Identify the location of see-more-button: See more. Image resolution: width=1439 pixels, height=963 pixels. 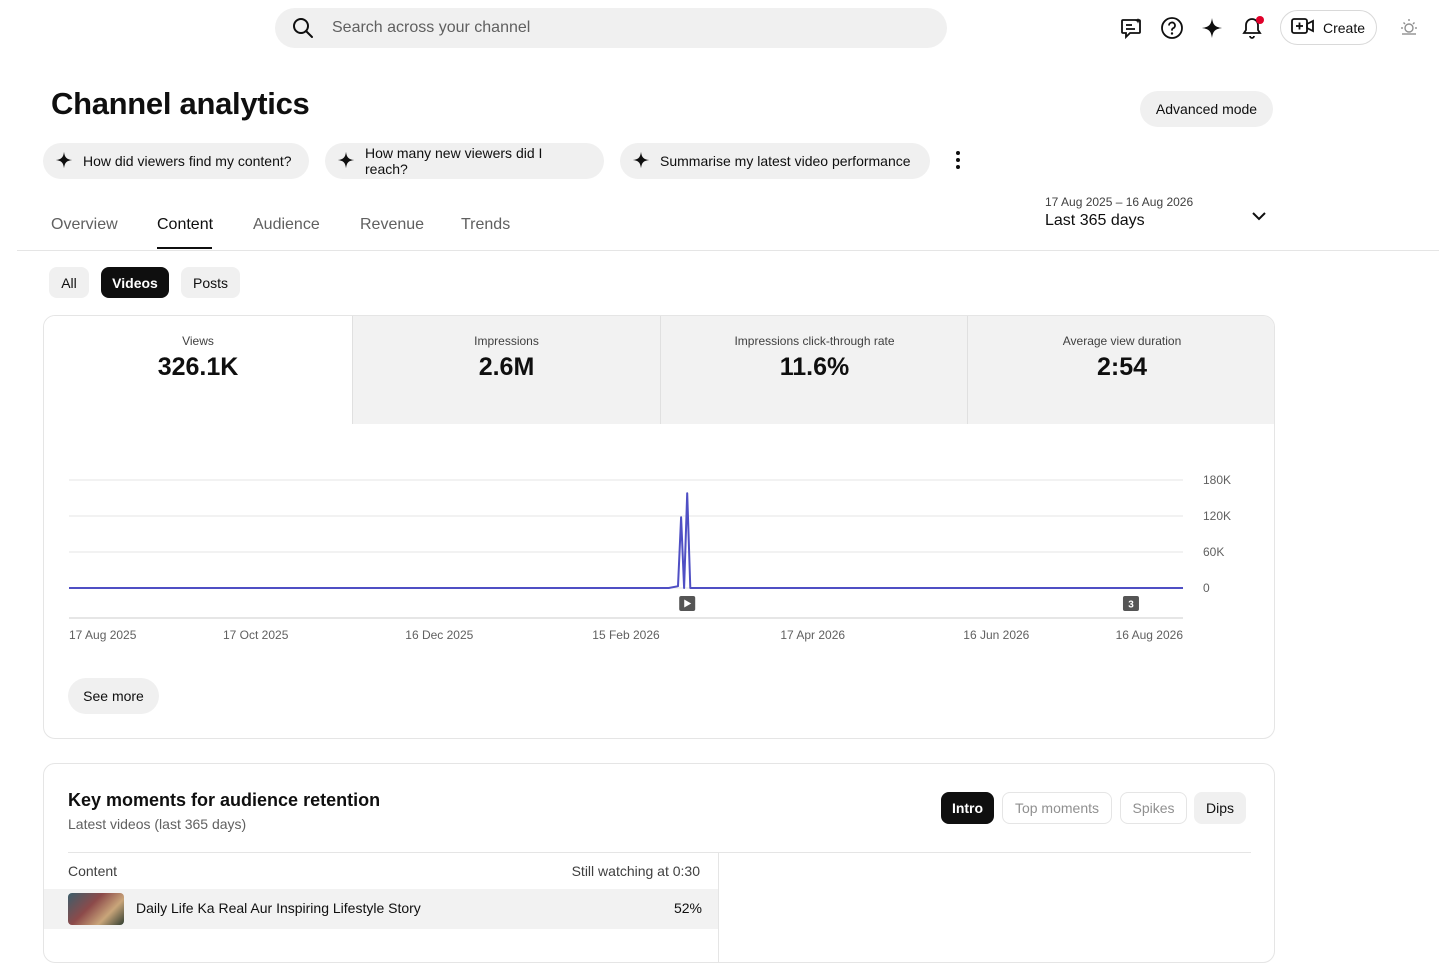
(113, 696).